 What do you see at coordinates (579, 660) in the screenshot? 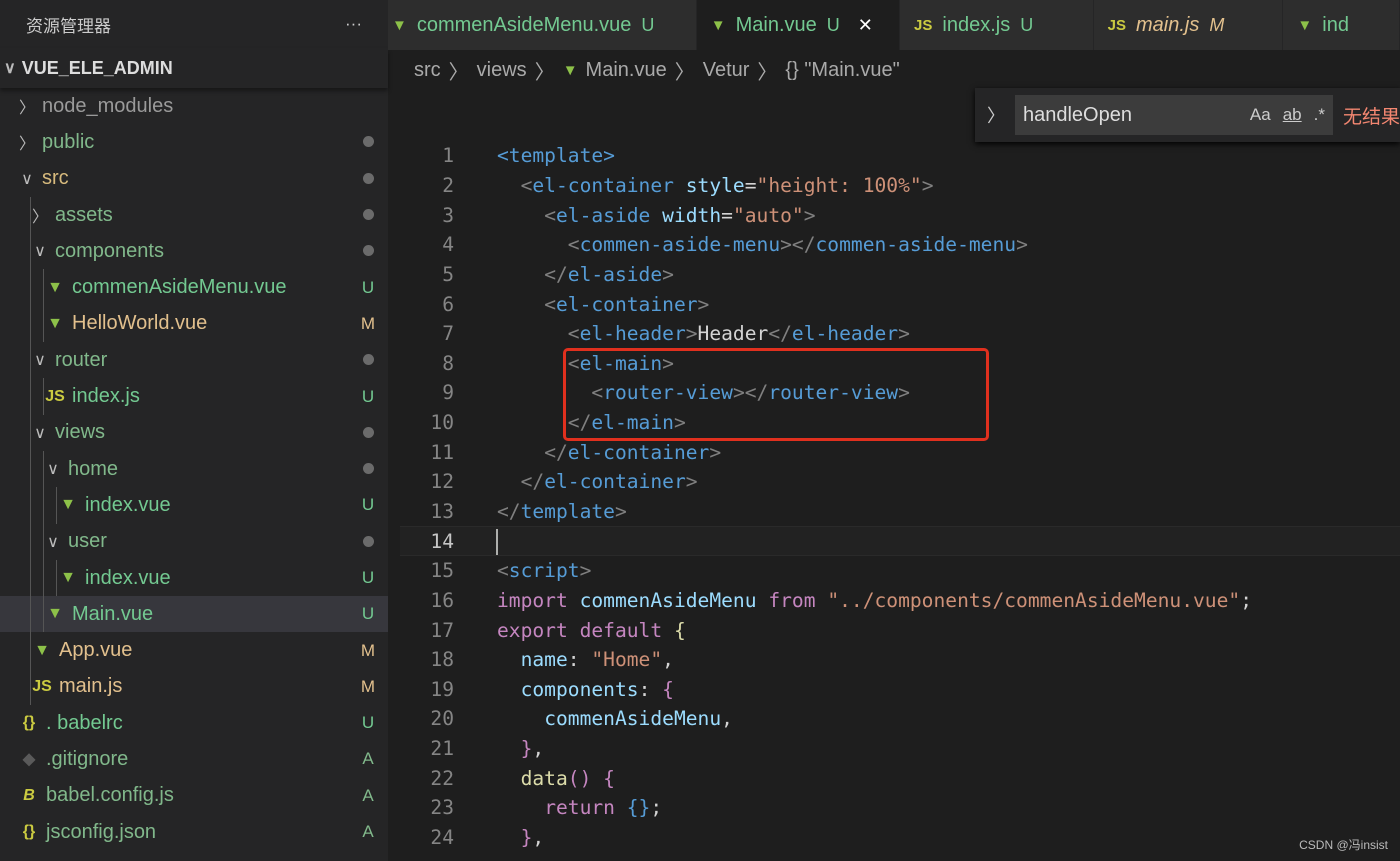
I see `code-token: :` at bounding box center [579, 660].